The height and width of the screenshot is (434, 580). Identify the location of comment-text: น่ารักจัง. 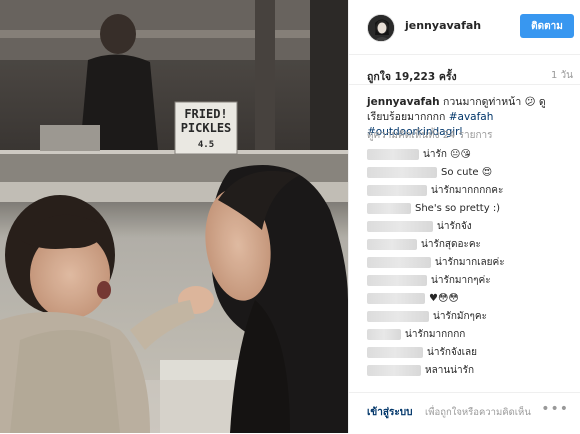
(454, 226).